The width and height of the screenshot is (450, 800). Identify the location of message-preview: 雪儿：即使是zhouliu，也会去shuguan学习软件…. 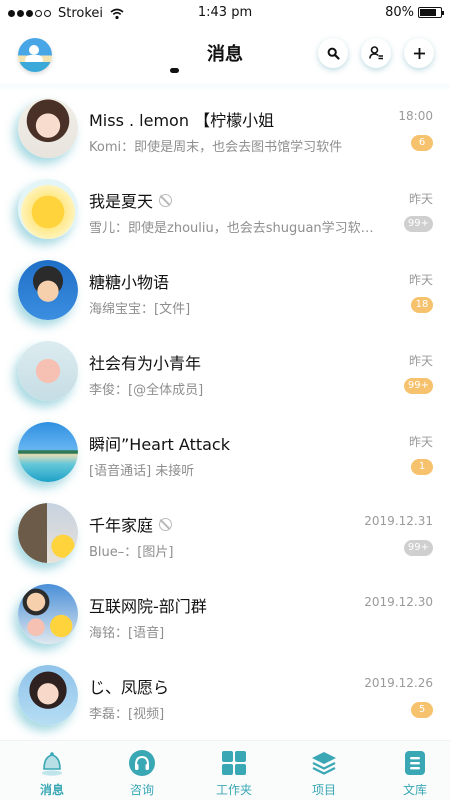
(235, 228).